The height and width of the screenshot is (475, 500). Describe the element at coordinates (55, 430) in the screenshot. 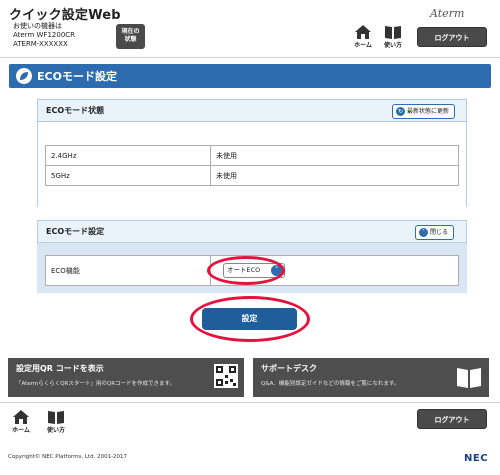

I see `footer-guide-label: 使い方` at that location.